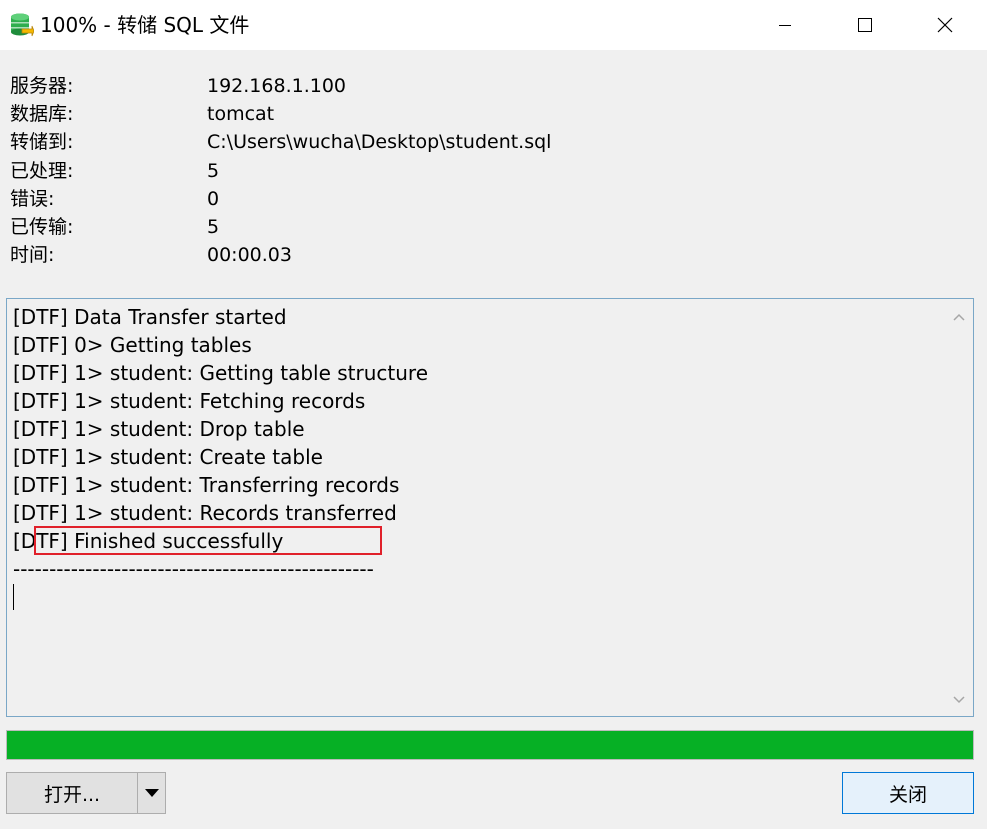 Image resolution: width=987 pixels, height=829 pixels. I want to click on chevron-up-icon, so click(959, 317).